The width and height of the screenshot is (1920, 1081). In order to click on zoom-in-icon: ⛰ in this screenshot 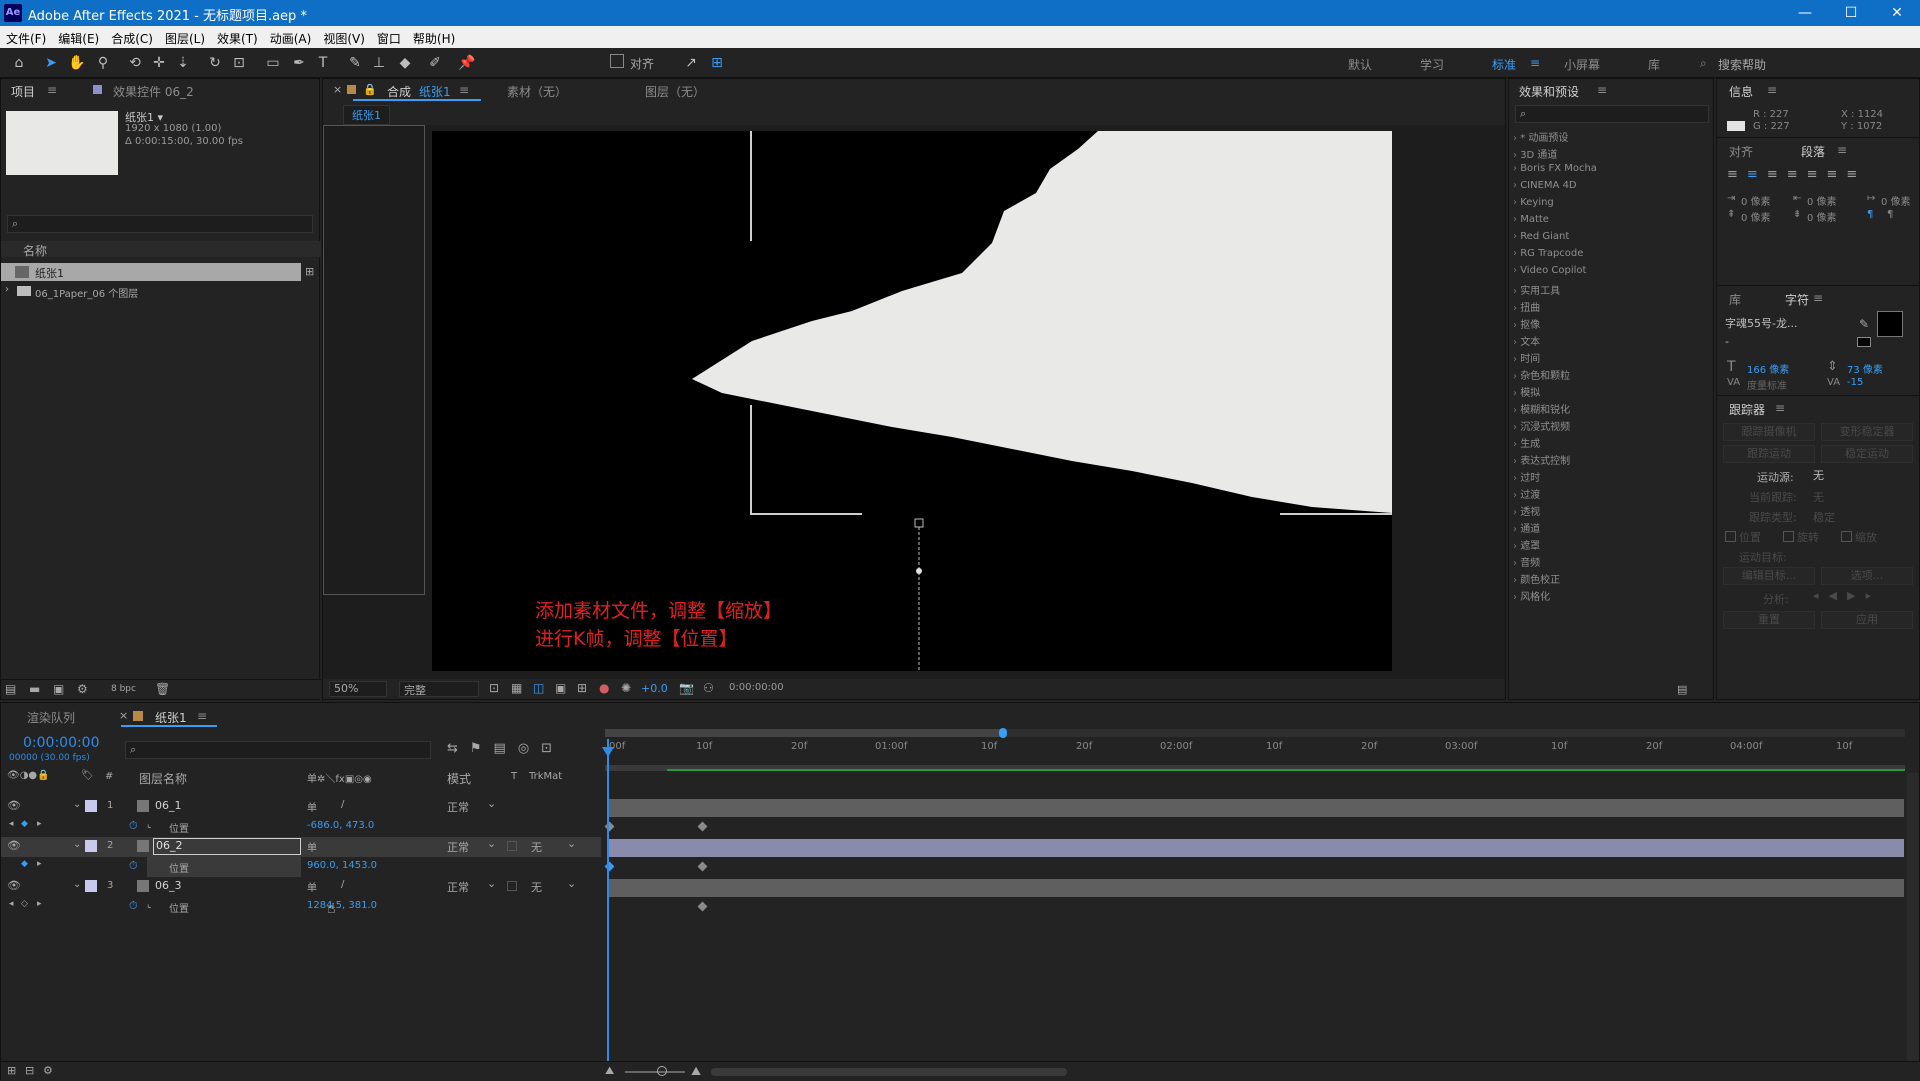, I will do `click(696, 1071)`.